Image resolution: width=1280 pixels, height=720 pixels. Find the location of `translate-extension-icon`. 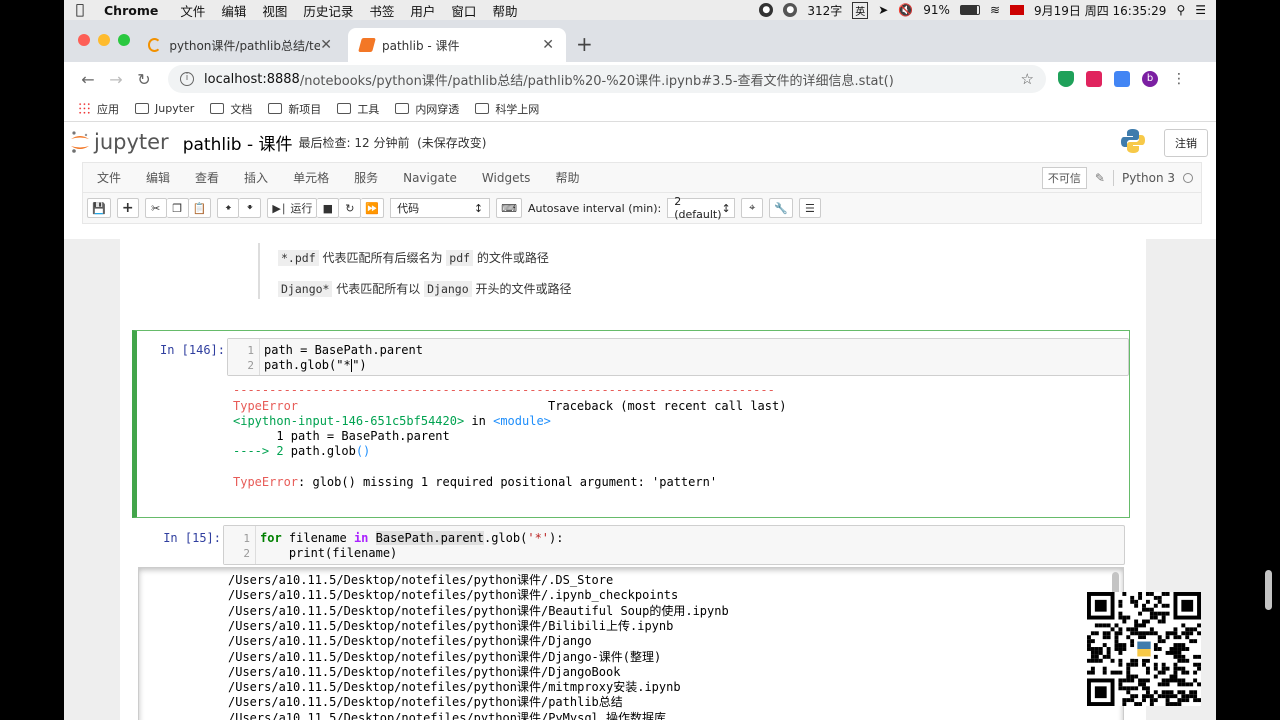

translate-extension-icon is located at coordinates (1122, 79).